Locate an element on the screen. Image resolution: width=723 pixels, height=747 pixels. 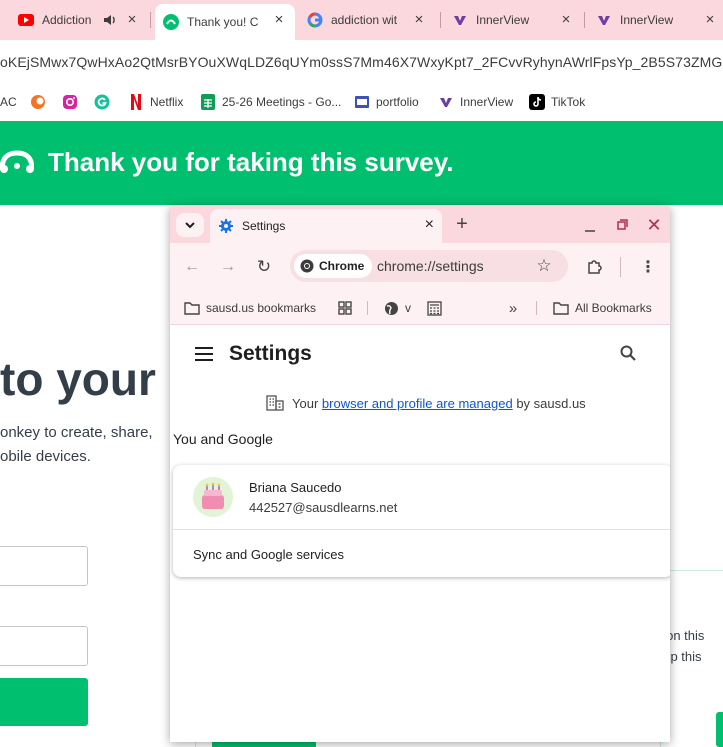
chevron-down-icon is located at coordinates (190, 225).